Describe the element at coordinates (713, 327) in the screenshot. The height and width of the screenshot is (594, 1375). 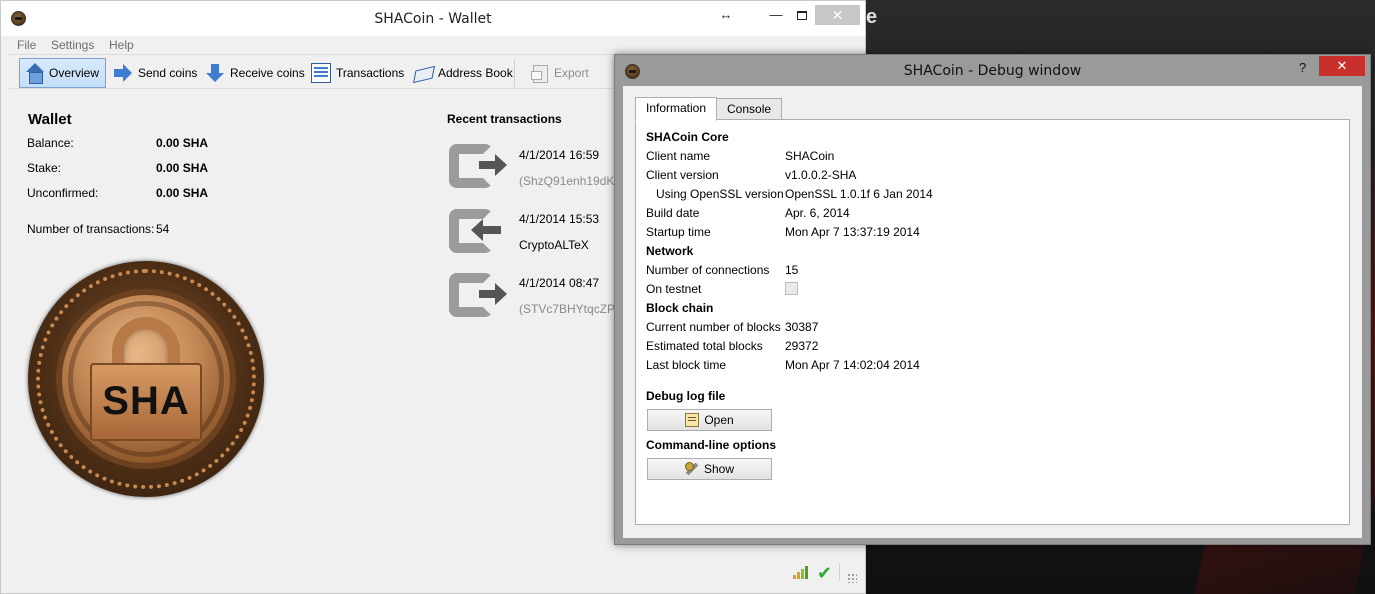
I see `current-blocks-label: Current number of blocks` at that location.